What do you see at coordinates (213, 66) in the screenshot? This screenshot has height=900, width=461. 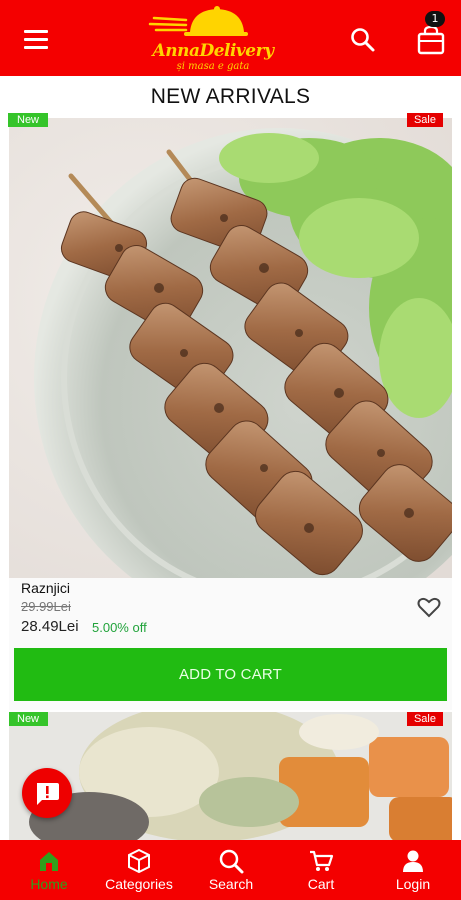 I see `logo-tagline: și masa e gata` at bounding box center [213, 66].